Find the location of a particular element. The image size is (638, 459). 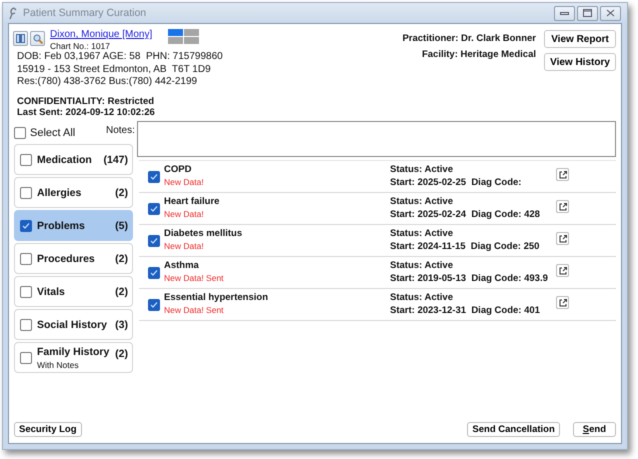

close-icon is located at coordinates (610, 13).